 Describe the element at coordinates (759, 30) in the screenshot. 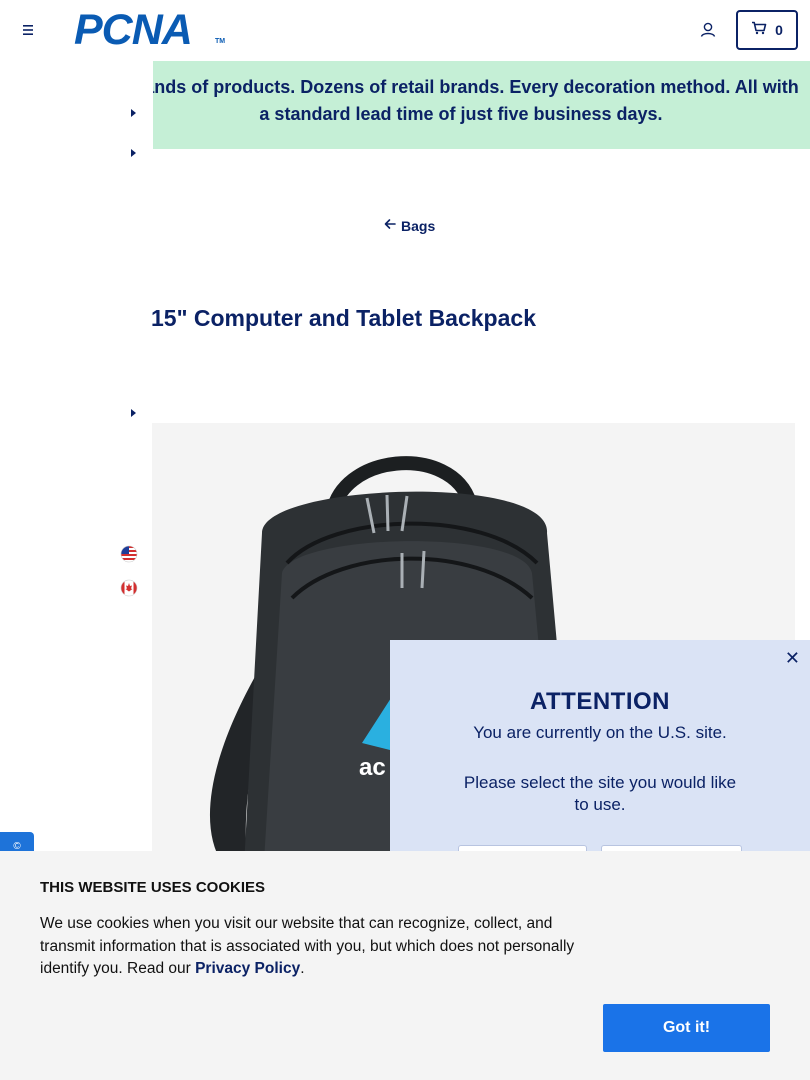

I see `cart-icon` at that location.